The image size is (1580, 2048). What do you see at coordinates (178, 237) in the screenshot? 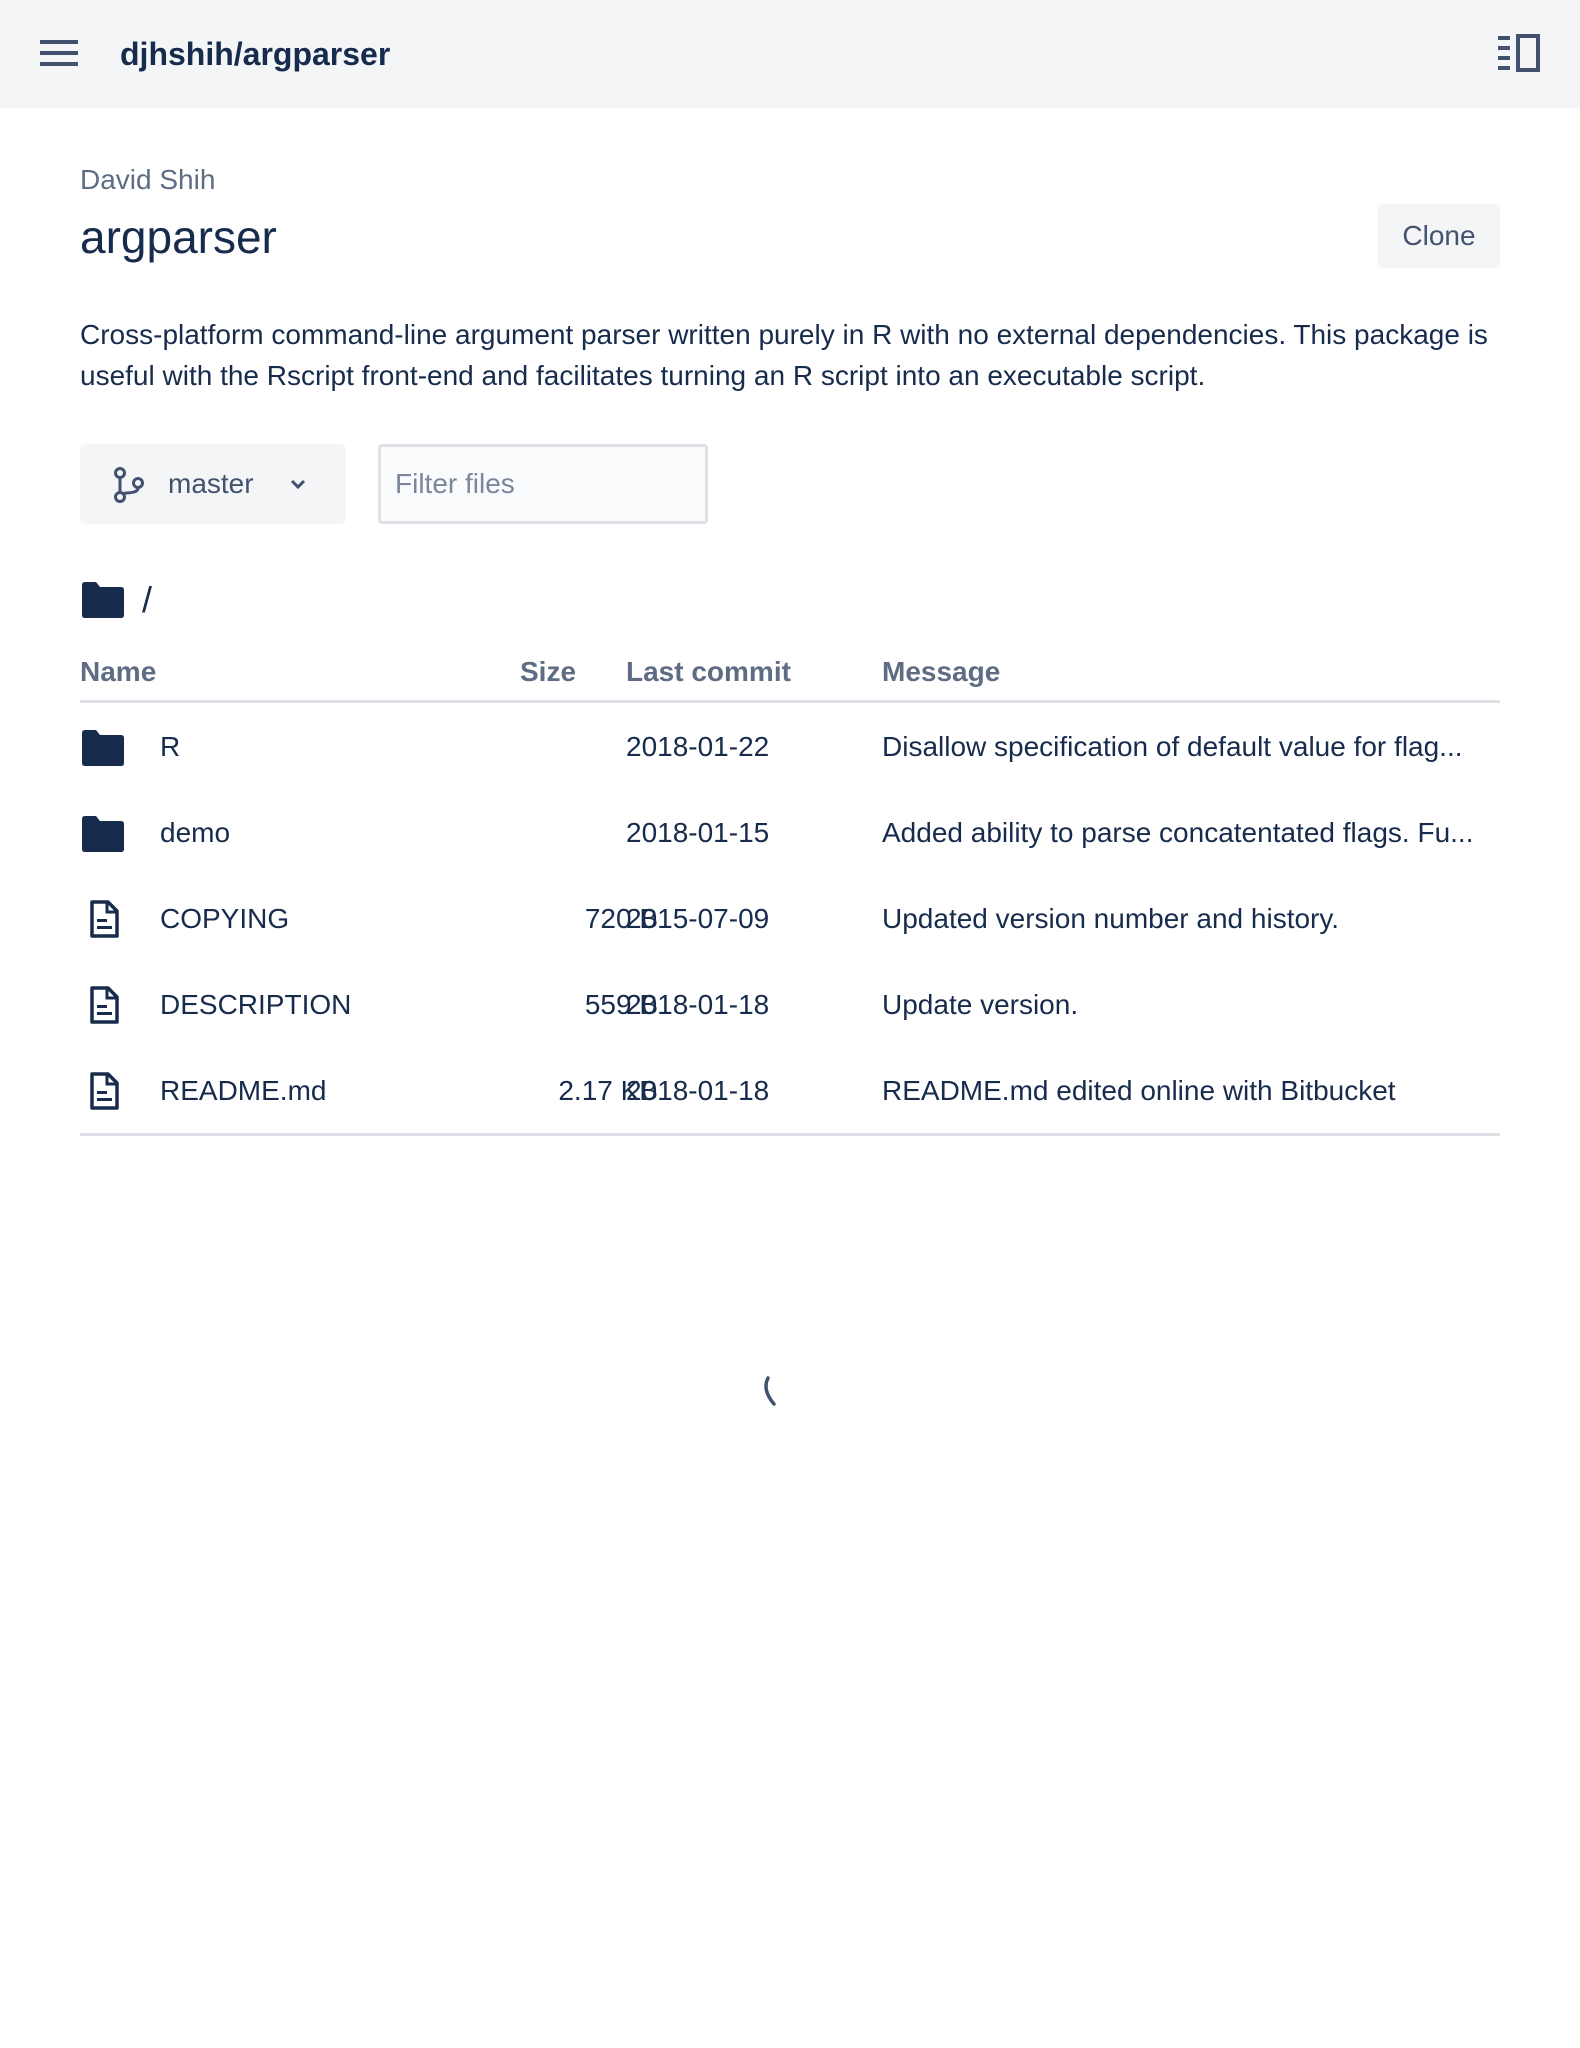
I see `page-title: argparser` at bounding box center [178, 237].